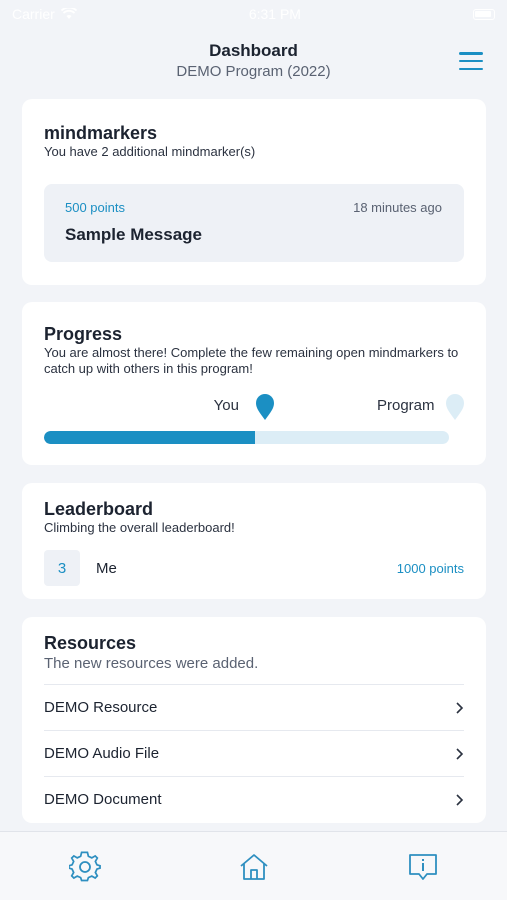 This screenshot has width=507, height=900. Describe the element at coordinates (134, 234) in the screenshot. I see `message-title: Sample Message` at that location.